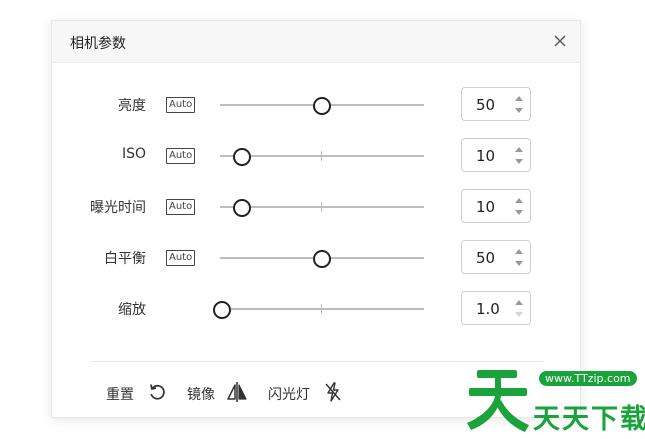 The width and height of the screenshot is (645, 439). Describe the element at coordinates (488, 309) in the screenshot. I see `stepper-value: 1.0` at that location.